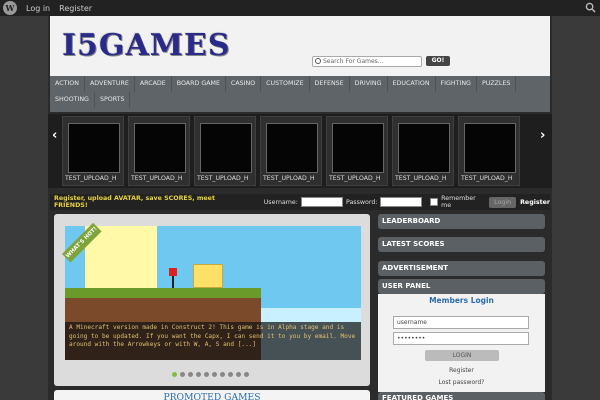  Describe the element at coordinates (497, 84) in the screenshot. I see `nav-item-puzzles: PUZZLES` at that location.